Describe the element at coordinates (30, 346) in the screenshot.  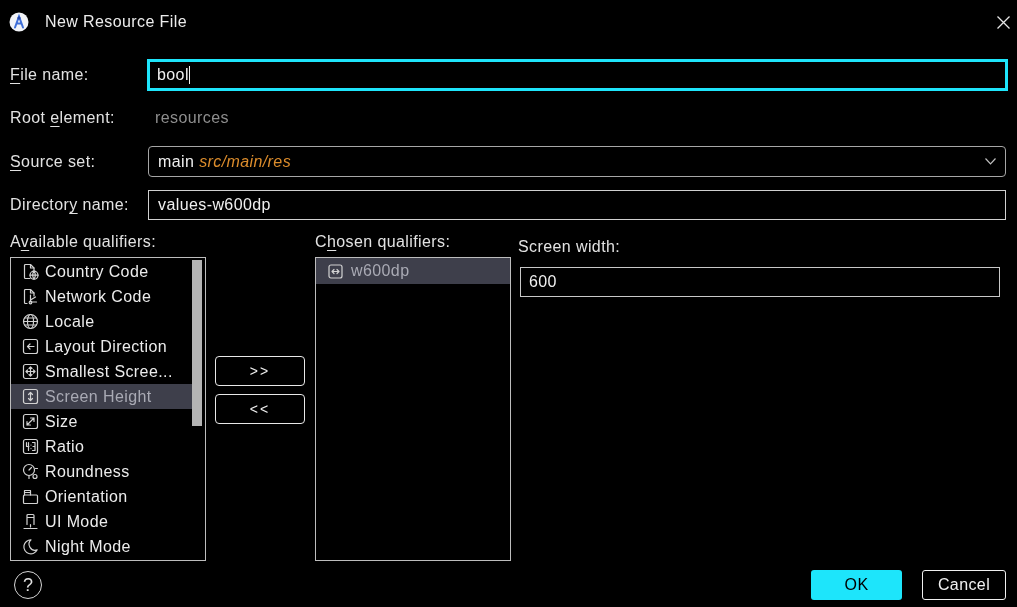
I see `left-arrow-square-icon` at that location.